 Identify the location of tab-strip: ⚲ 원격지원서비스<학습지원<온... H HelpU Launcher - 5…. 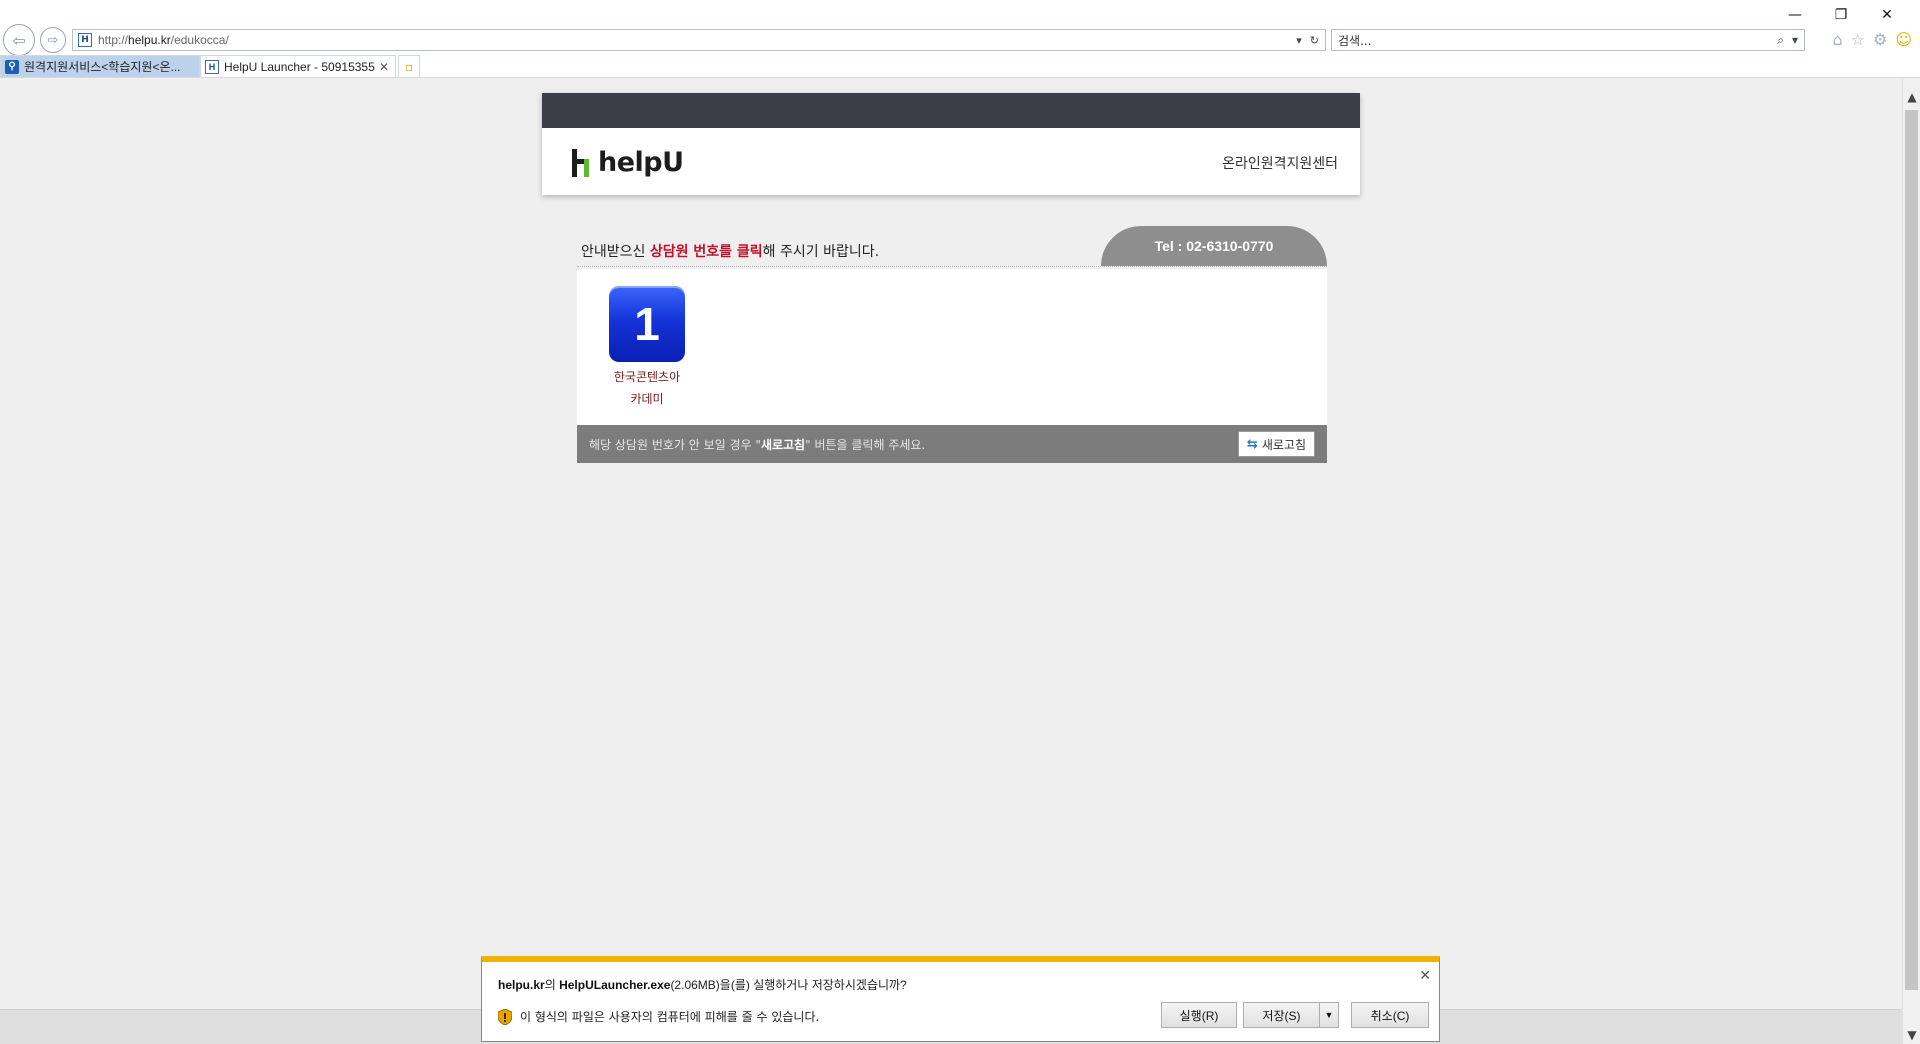
(210, 66).